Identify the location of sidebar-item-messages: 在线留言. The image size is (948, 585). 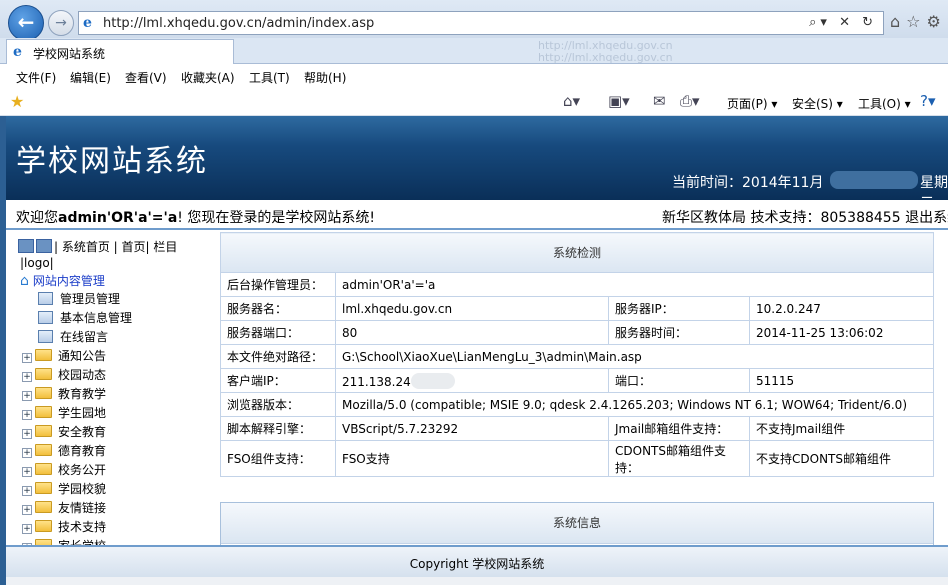
(73, 336).